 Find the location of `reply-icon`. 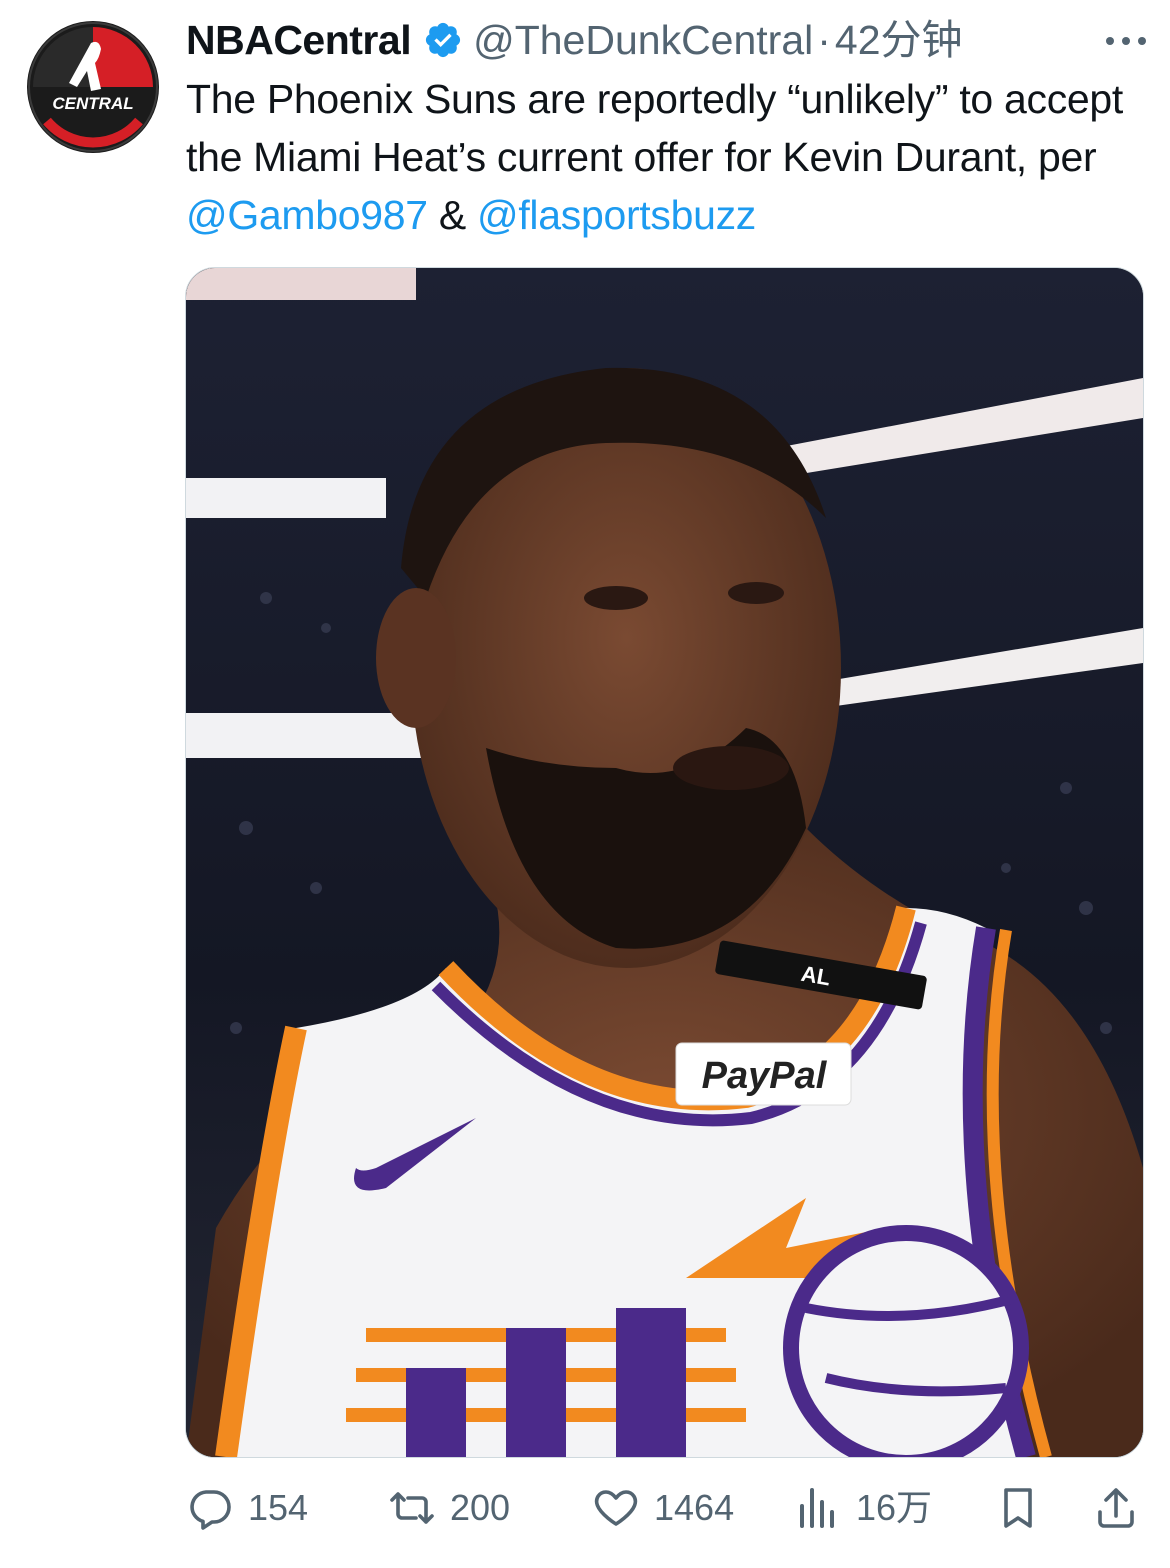

reply-icon is located at coordinates (210, 1510).